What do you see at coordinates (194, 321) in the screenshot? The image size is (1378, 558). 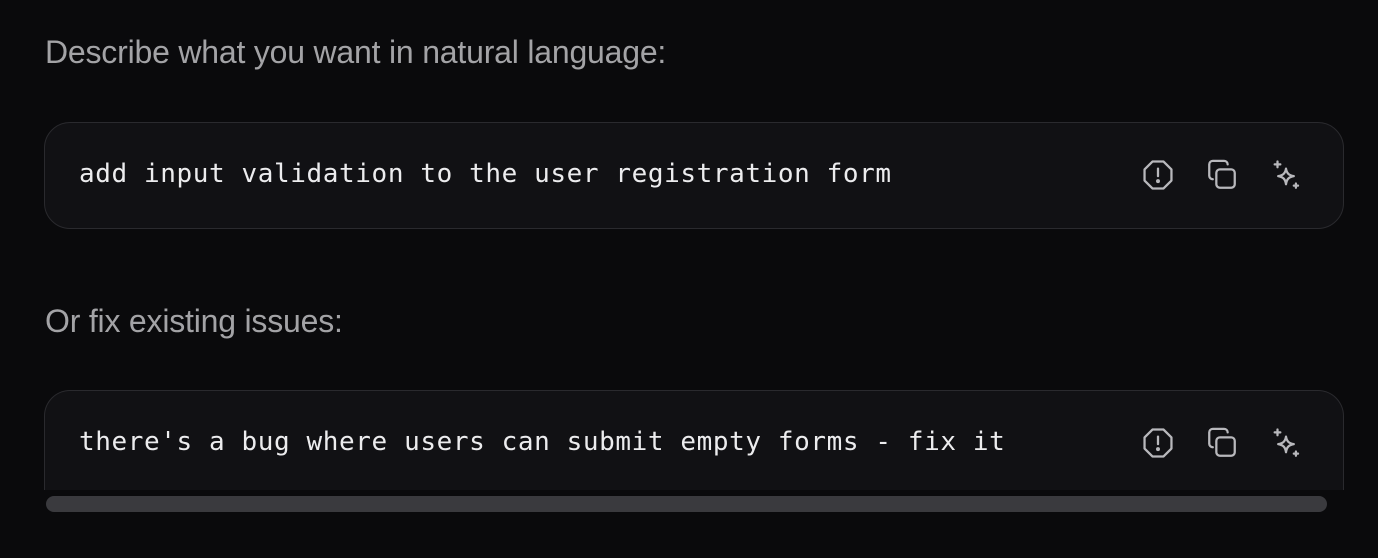 I see `section-label-fix: Or fix existing issues:` at bounding box center [194, 321].